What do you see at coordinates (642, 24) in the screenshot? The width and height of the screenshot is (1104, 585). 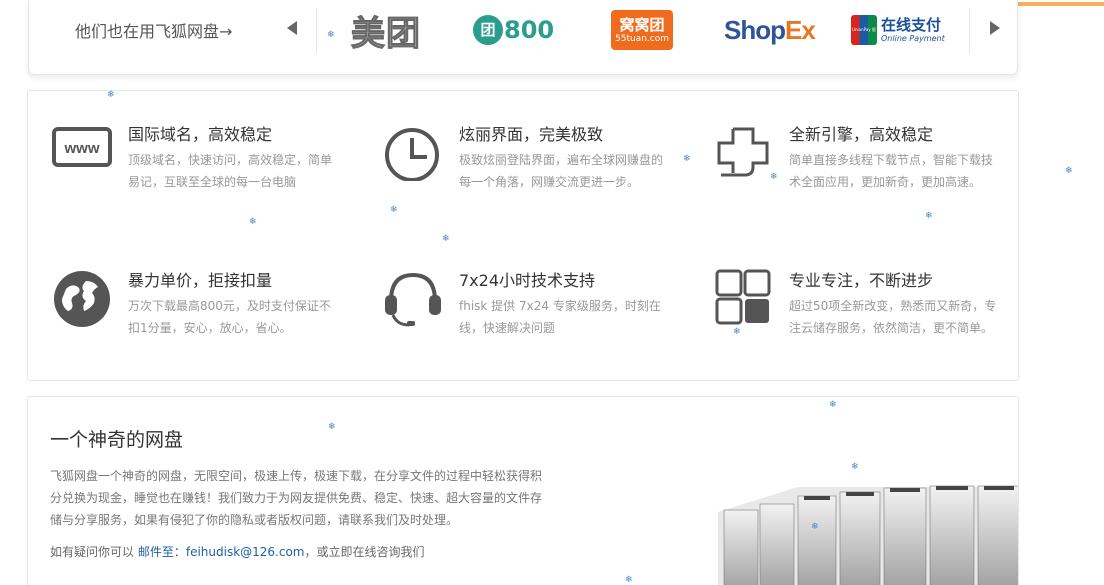 I see `wowo-logo-cn: 窝窝团` at bounding box center [642, 24].